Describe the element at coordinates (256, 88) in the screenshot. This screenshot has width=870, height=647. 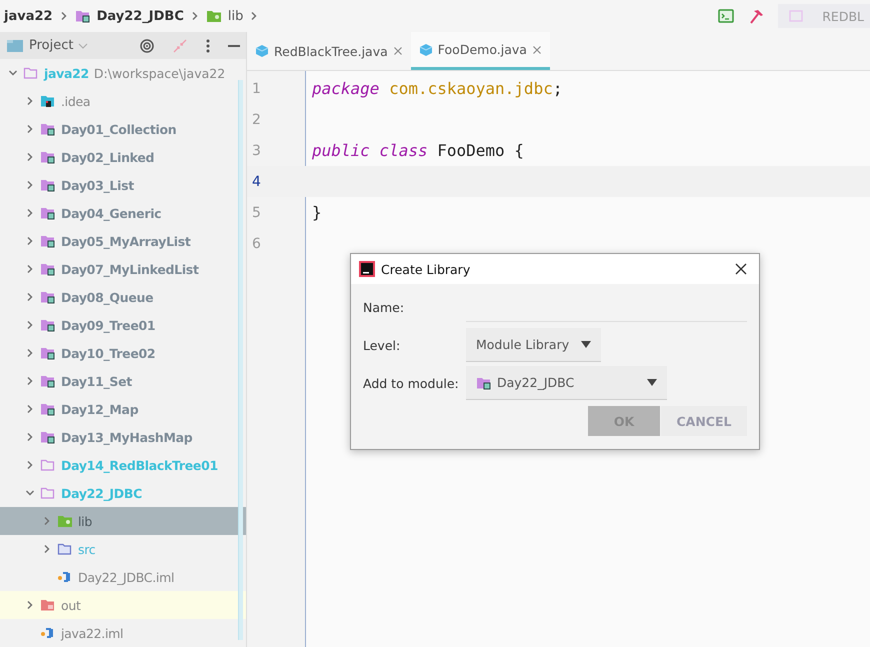
I see `line-number: 1` at that location.